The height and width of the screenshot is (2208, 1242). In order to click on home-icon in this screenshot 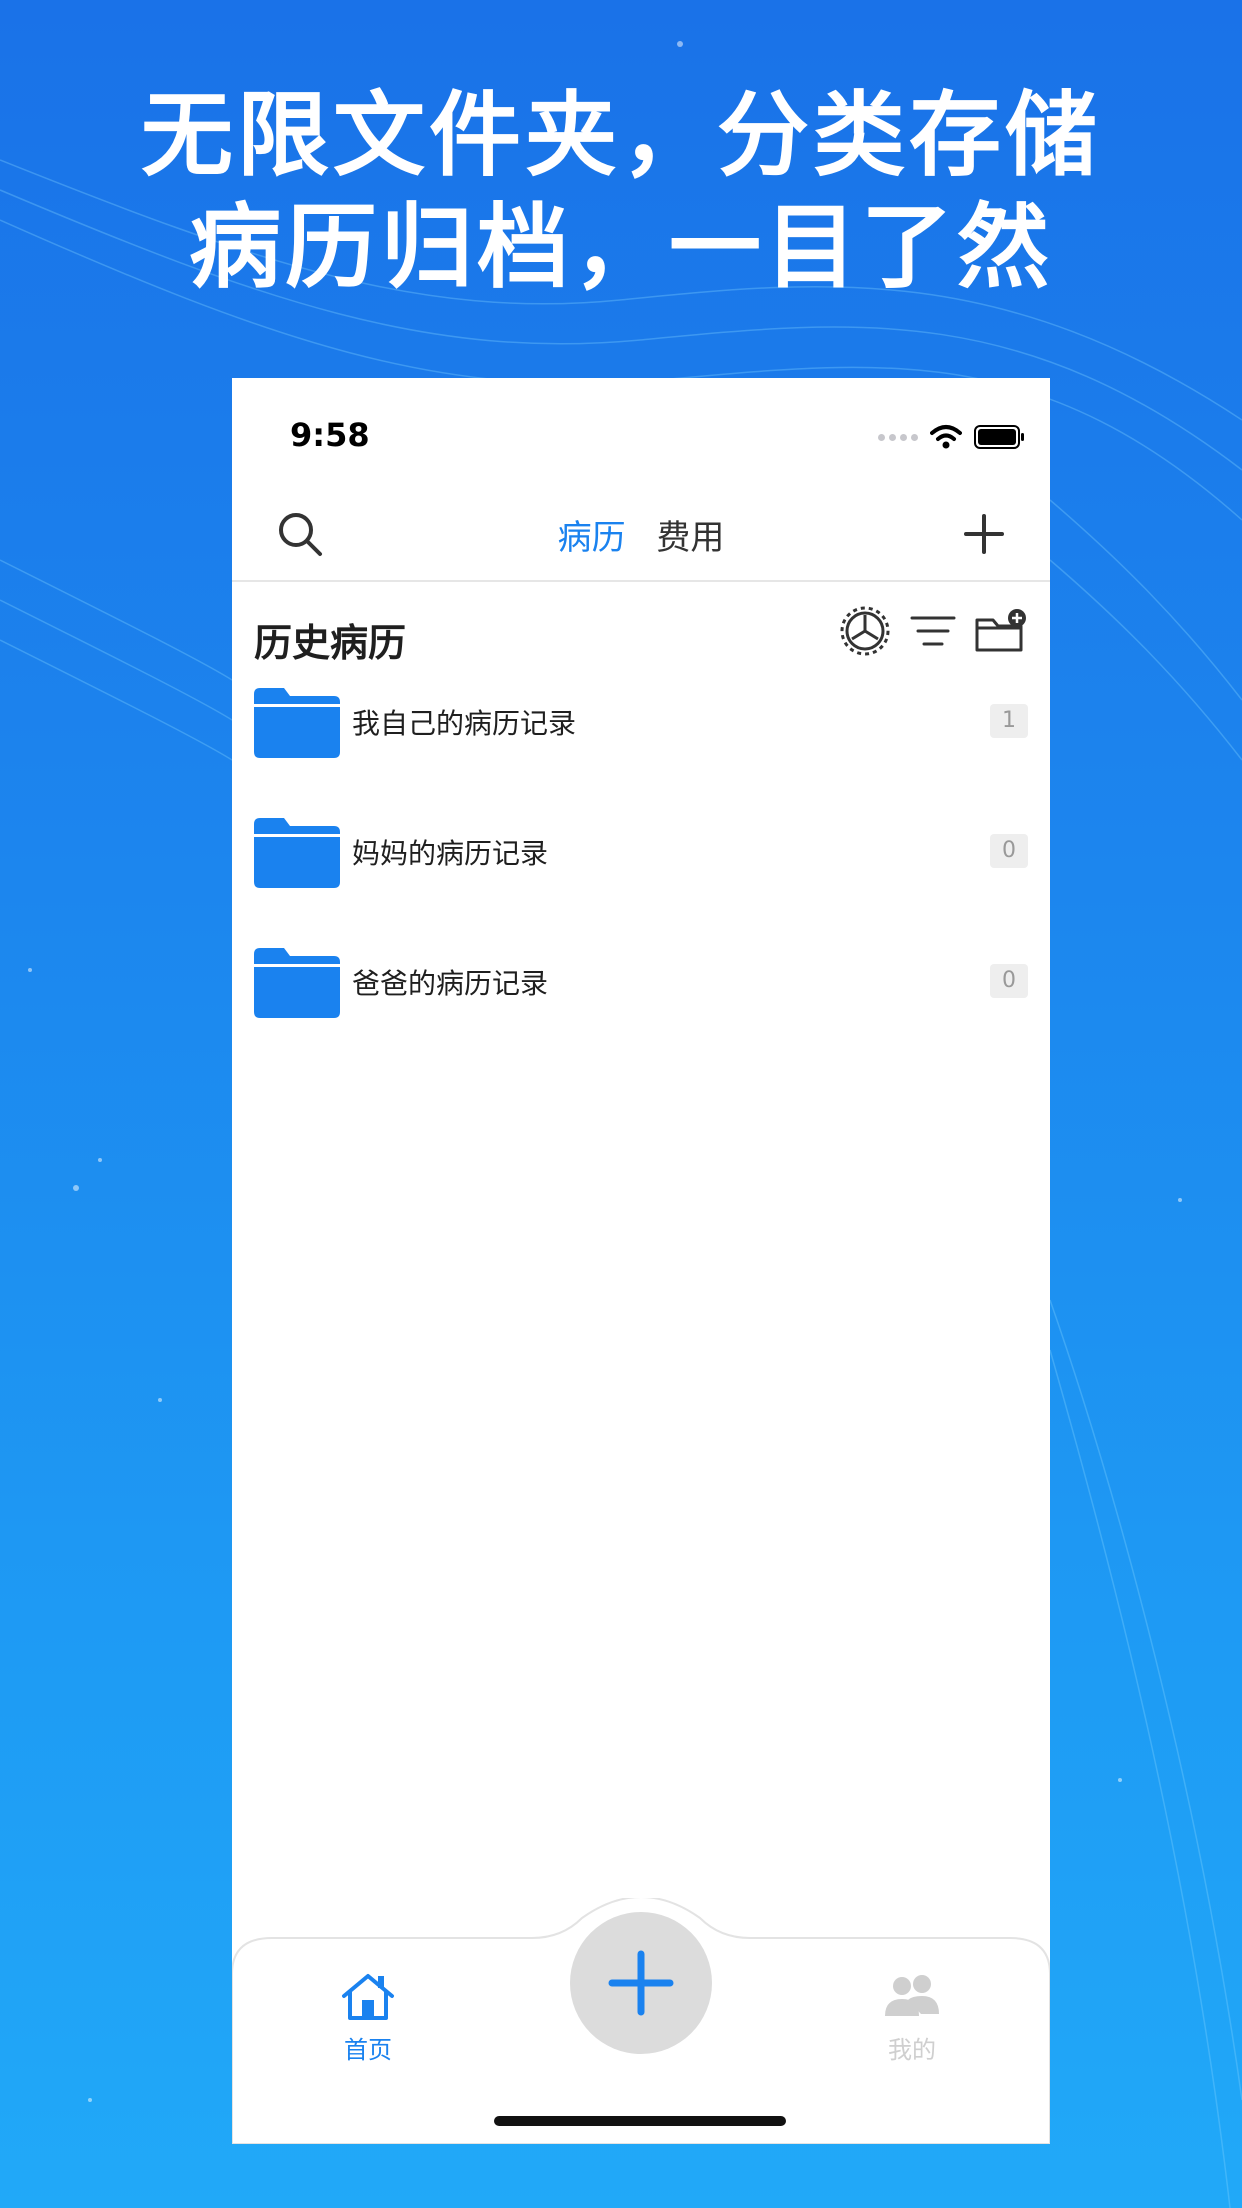, I will do `click(368, 1997)`.